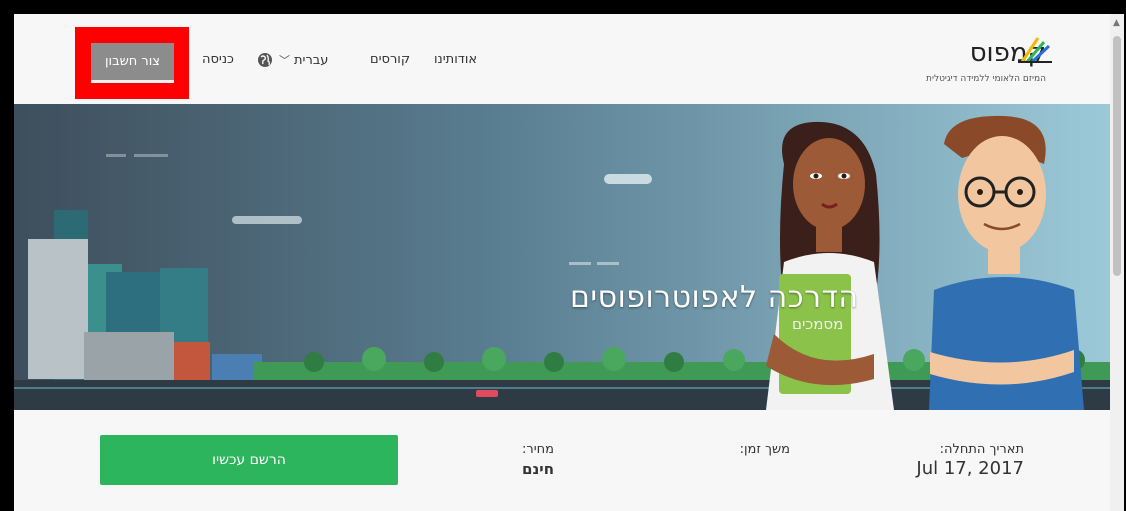  Describe the element at coordinates (714, 297) in the screenshot. I see `course-title: הדרכה לאפוטרופוסים` at that location.